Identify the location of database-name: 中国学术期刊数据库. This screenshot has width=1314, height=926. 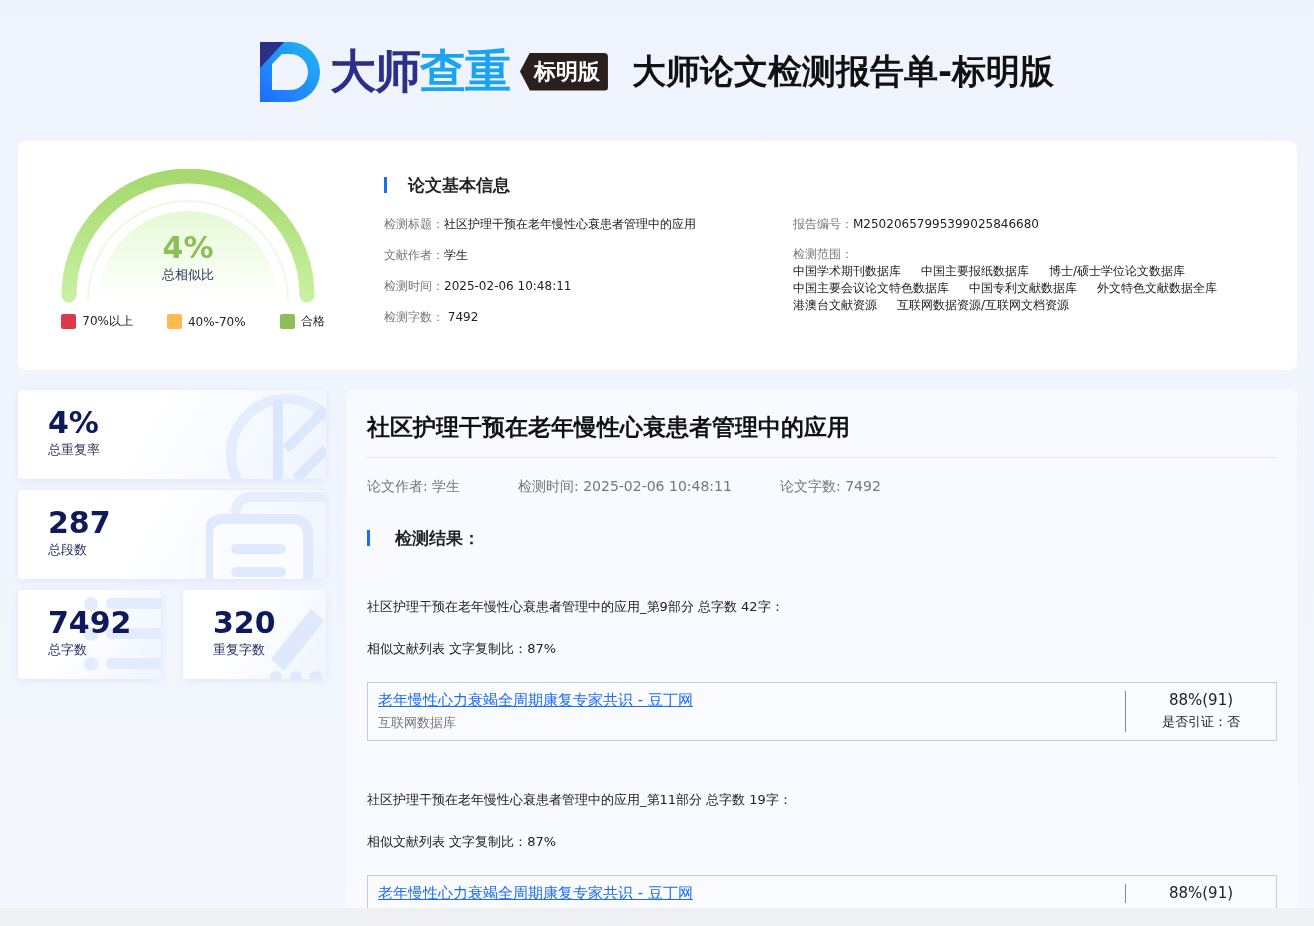
(847, 271).